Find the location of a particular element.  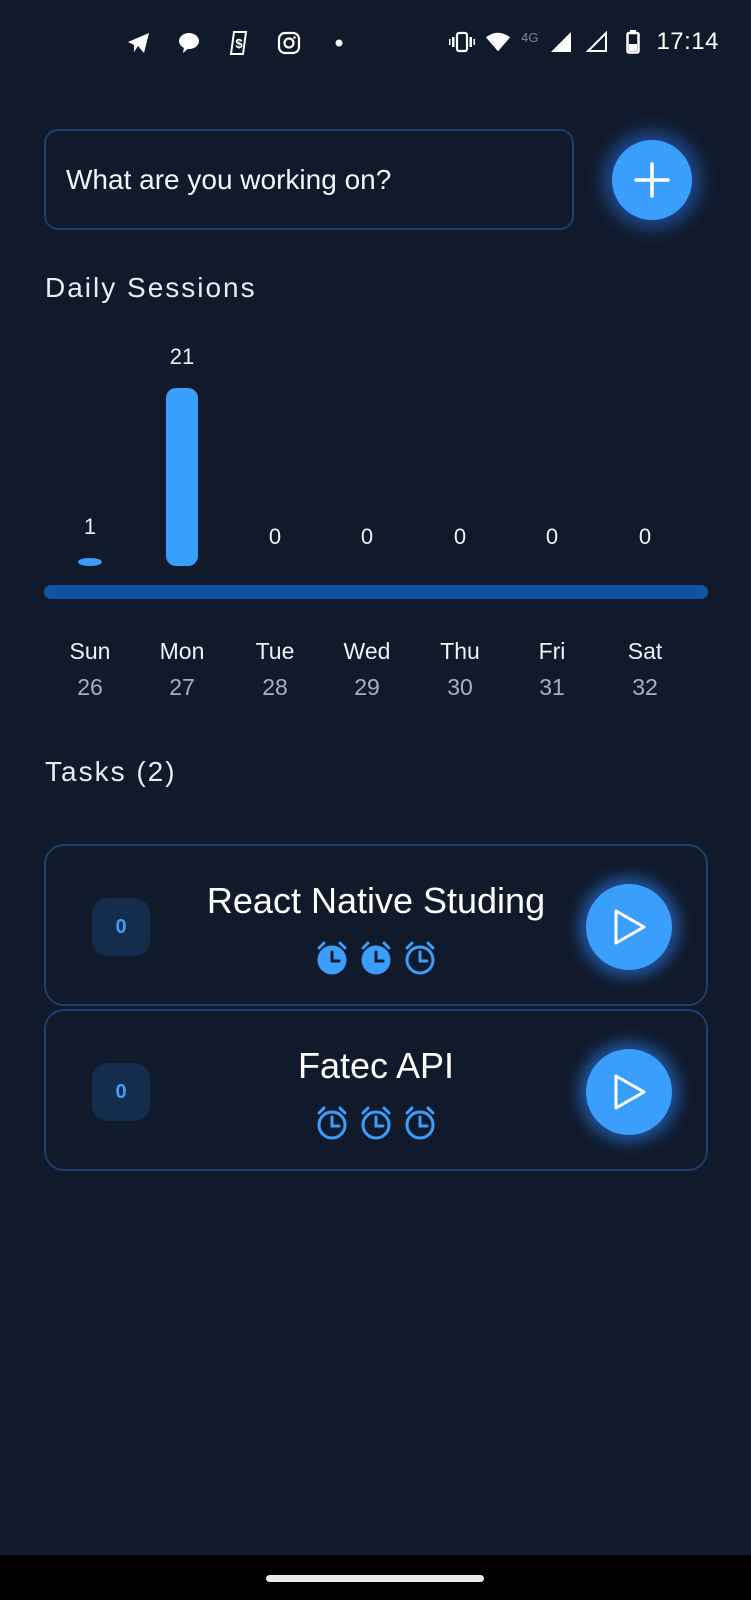

signal-empty-icon is located at coordinates (597, 42).